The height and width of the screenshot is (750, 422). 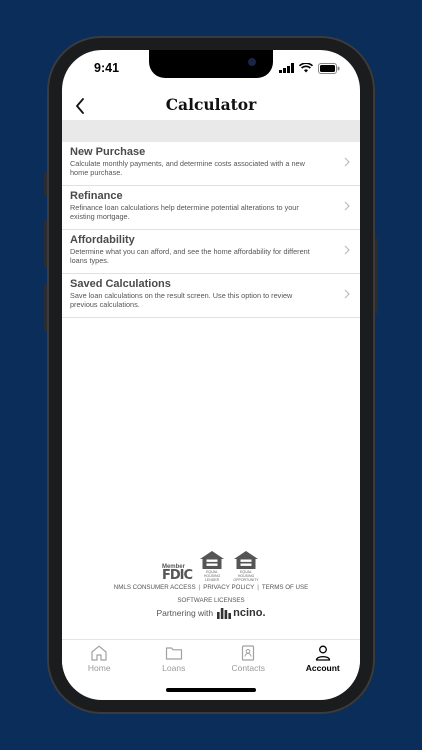 What do you see at coordinates (285, 587) in the screenshot?
I see `terms-of-use-link: TERMS OF USE` at bounding box center [285, 587].